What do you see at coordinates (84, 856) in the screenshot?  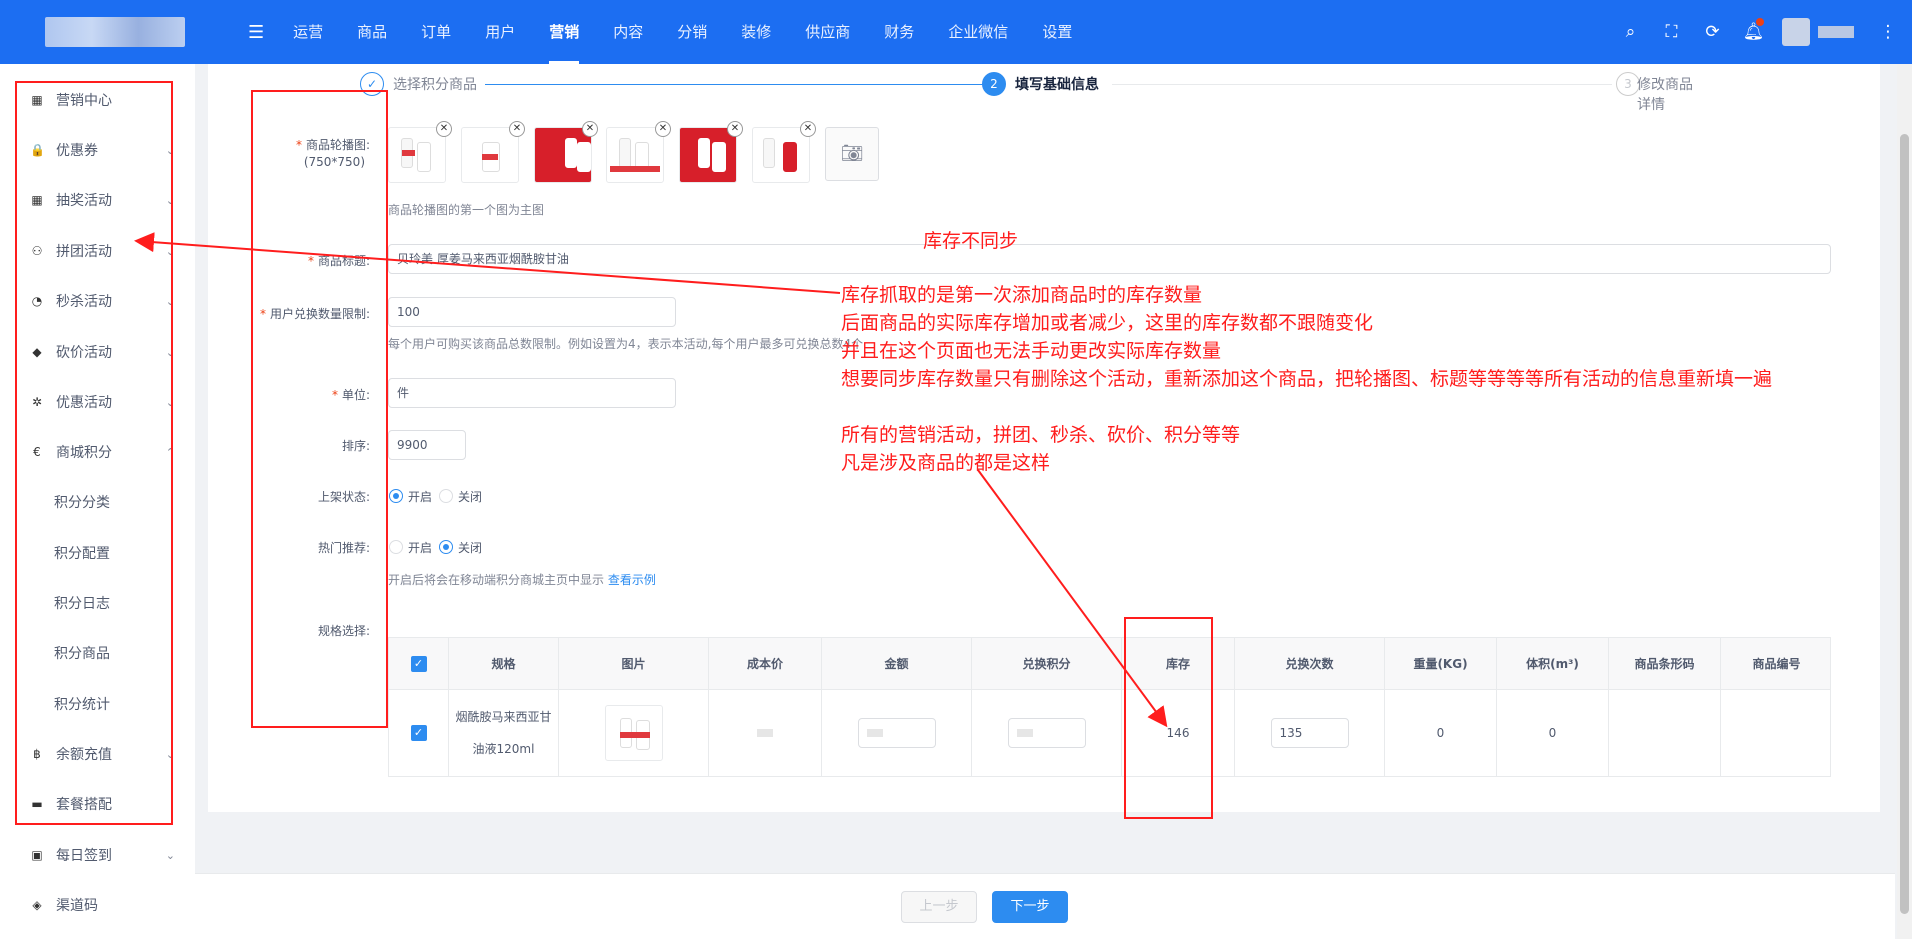 I see `sidebar-item-label: 每日签到` at bounding box center [84, 856].